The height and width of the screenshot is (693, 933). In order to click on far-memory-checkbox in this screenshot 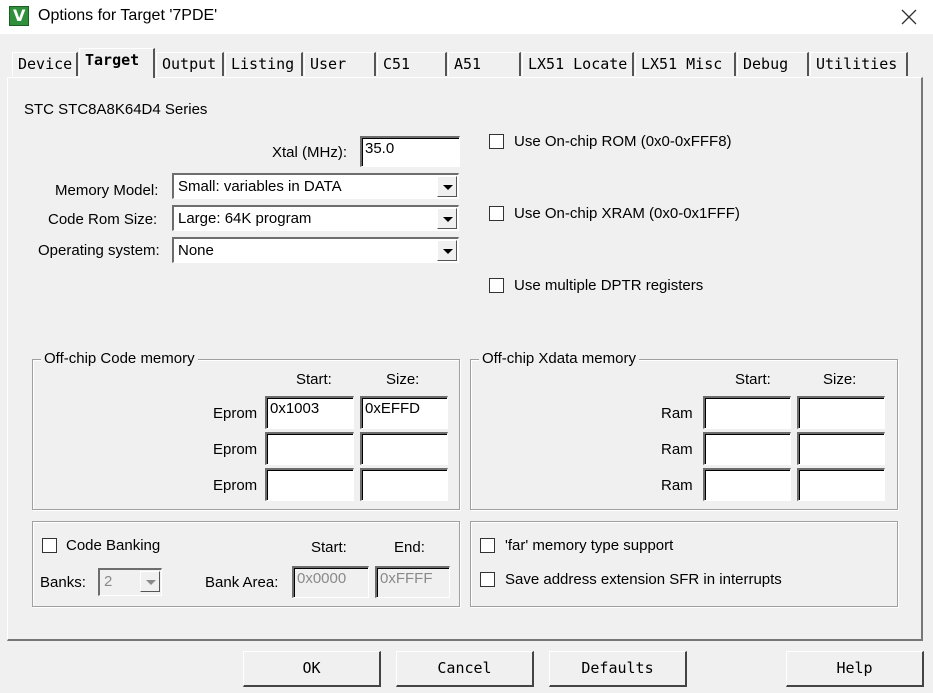, I will do `click(487, 545)`.